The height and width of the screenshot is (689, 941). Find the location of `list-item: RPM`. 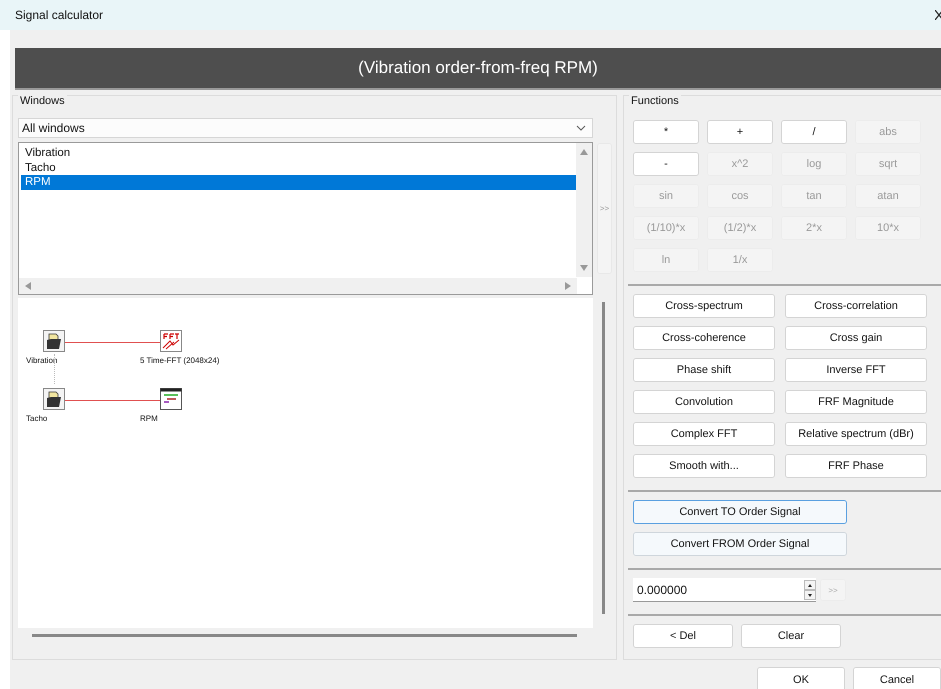

list-item: RPM is located at coordinates (298, 182).